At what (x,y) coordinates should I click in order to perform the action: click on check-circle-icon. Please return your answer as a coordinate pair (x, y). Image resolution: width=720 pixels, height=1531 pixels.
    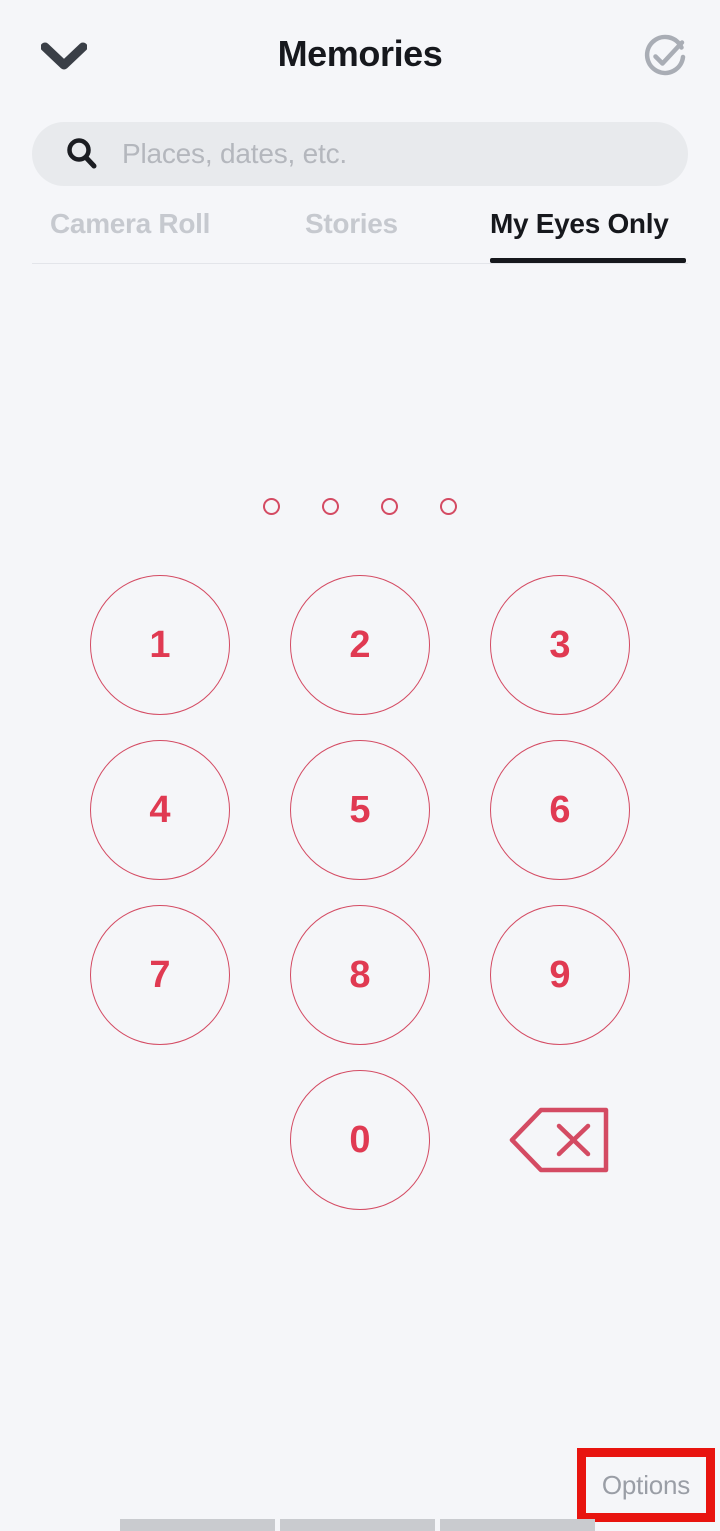
    Looking at the image, I should click on (665, 57).